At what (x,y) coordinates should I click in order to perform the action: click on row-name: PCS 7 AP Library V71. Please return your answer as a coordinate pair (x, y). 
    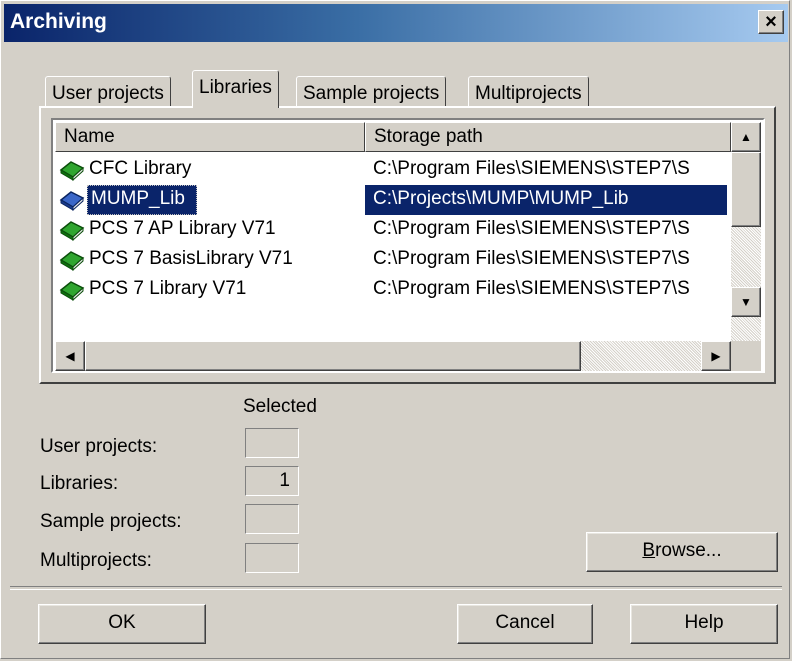
    Looking at the image, I should click on (182, 228).